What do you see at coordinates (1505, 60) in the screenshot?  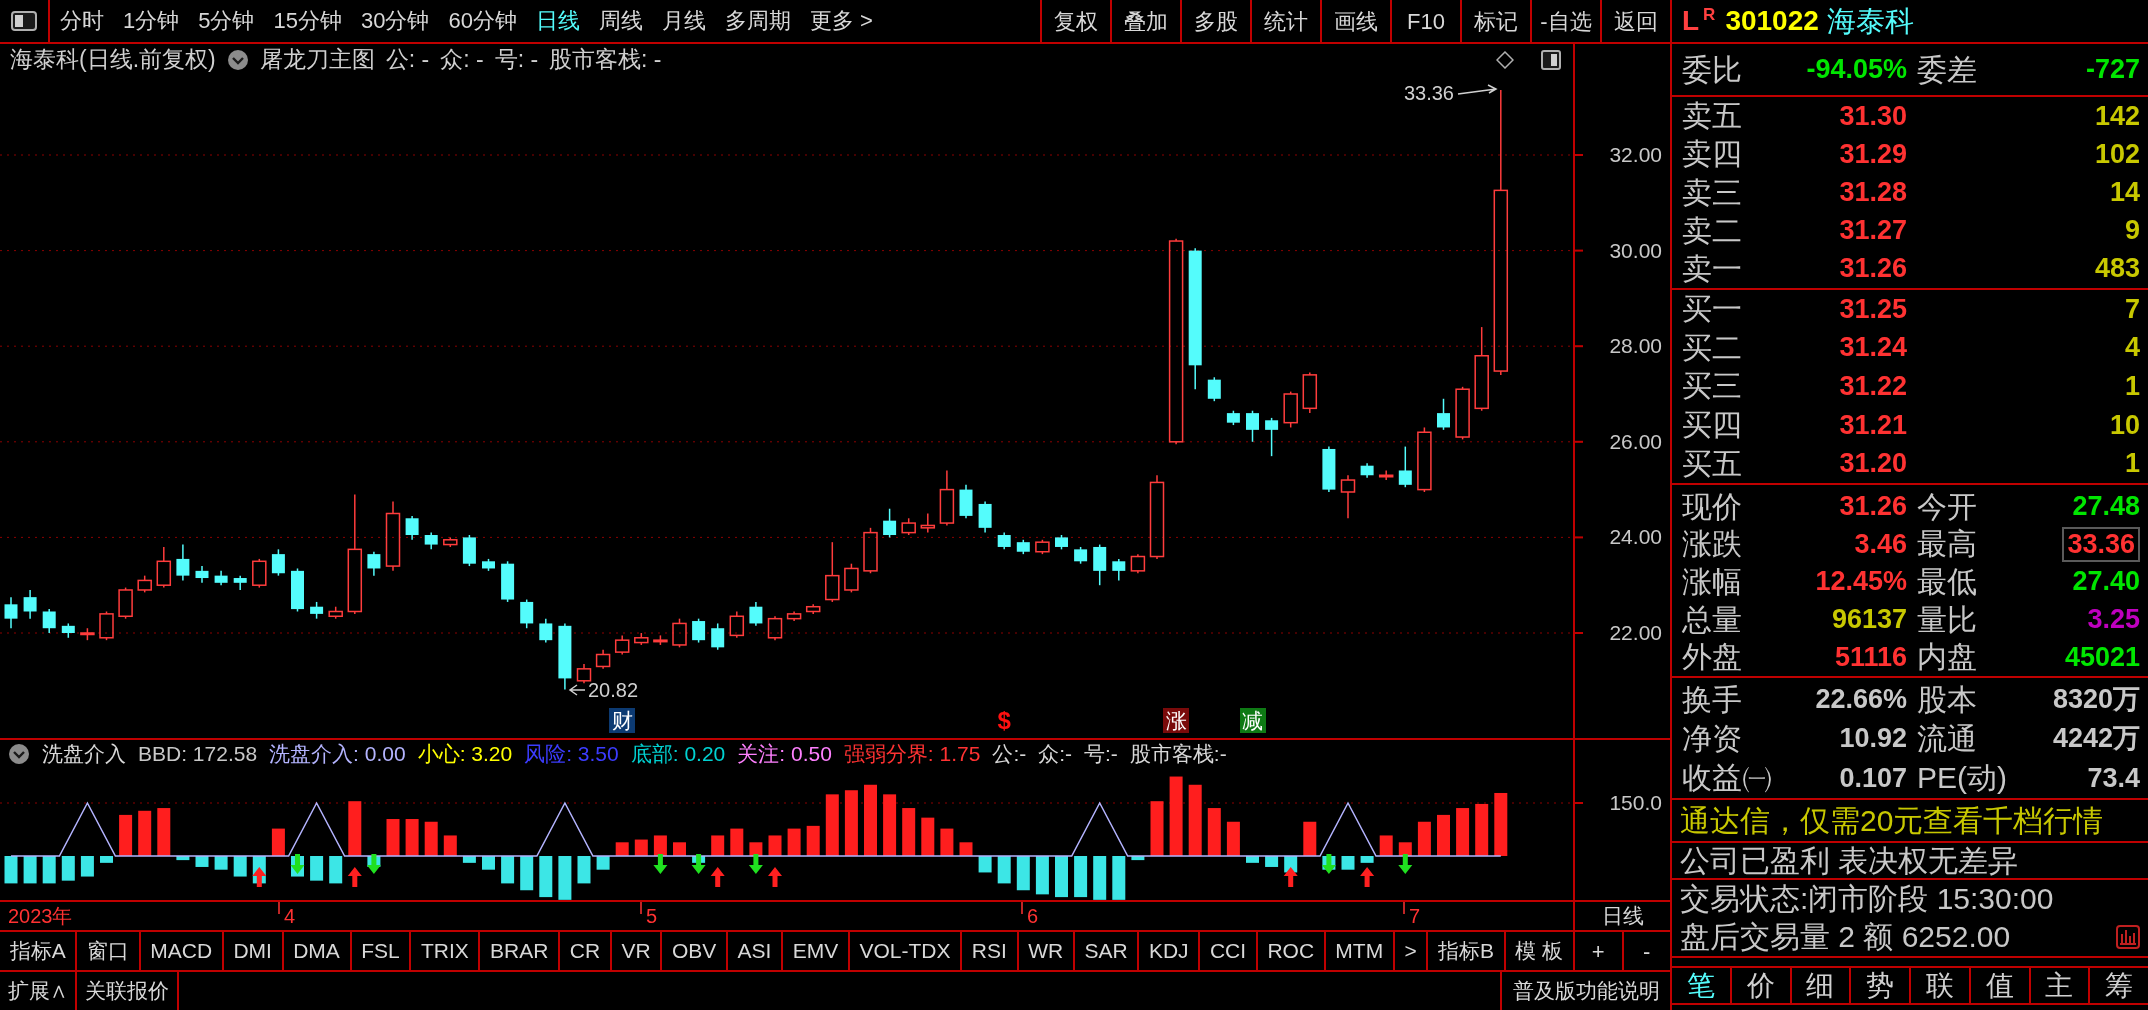 I see `diamond-icon` at bounding box center [1505, 60].